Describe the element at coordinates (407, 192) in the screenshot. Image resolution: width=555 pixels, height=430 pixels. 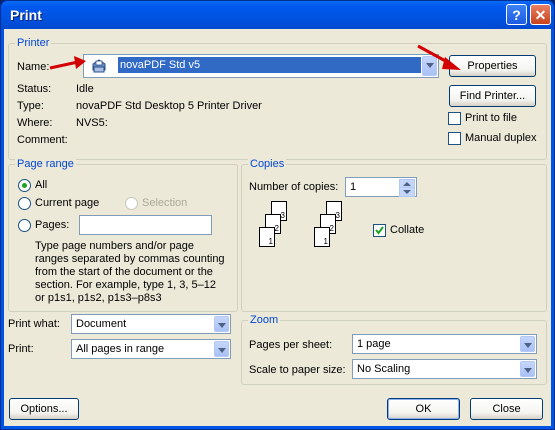
I see `spin-down-icon` at that location.